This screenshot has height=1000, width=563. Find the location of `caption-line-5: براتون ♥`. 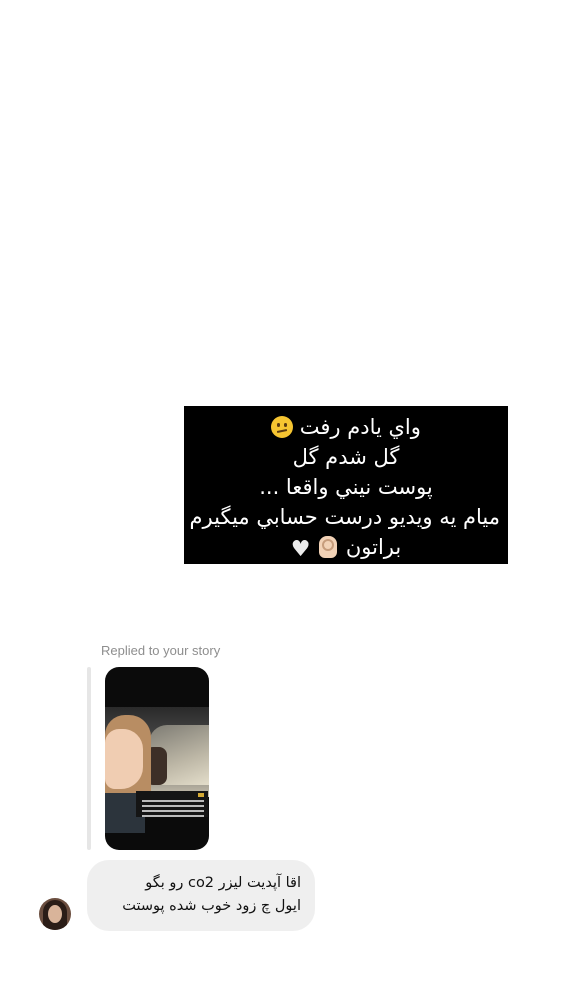

caption-line-5: براتون ♥ is located at coordinates (346, 548).